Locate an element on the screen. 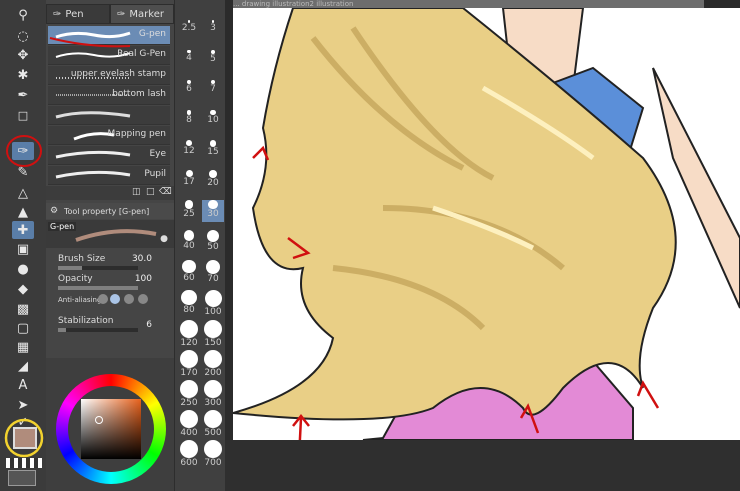 The image size is (740, 491). brush-size-2.5: 2.5 is located at coordinates (189, 31).